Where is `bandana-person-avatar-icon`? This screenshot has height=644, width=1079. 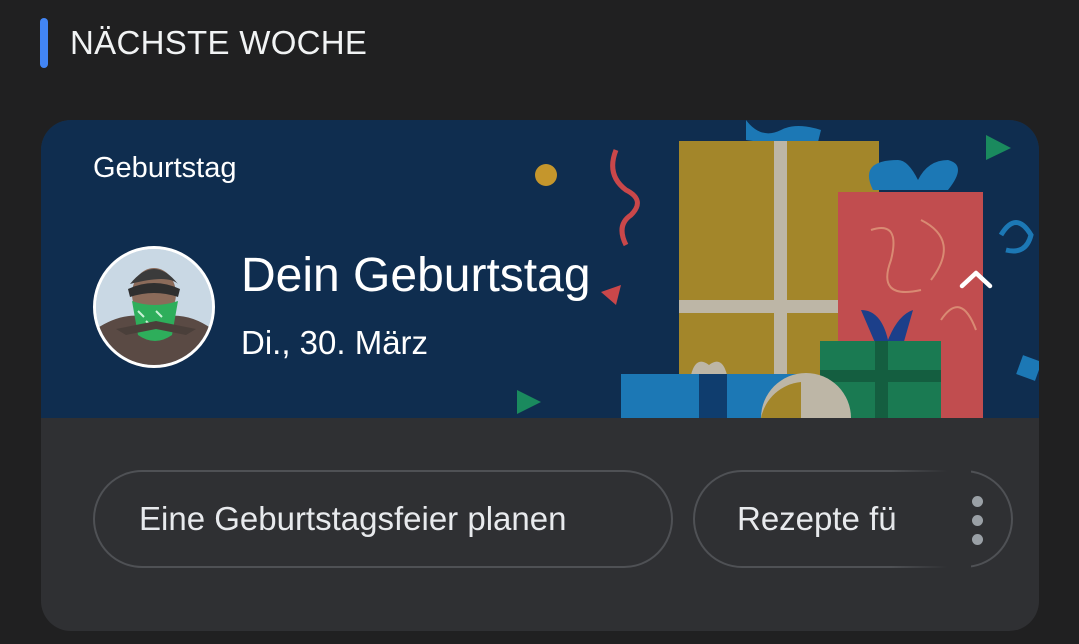 bandana-person-avatar-icon is located at coordinates (154, 307).